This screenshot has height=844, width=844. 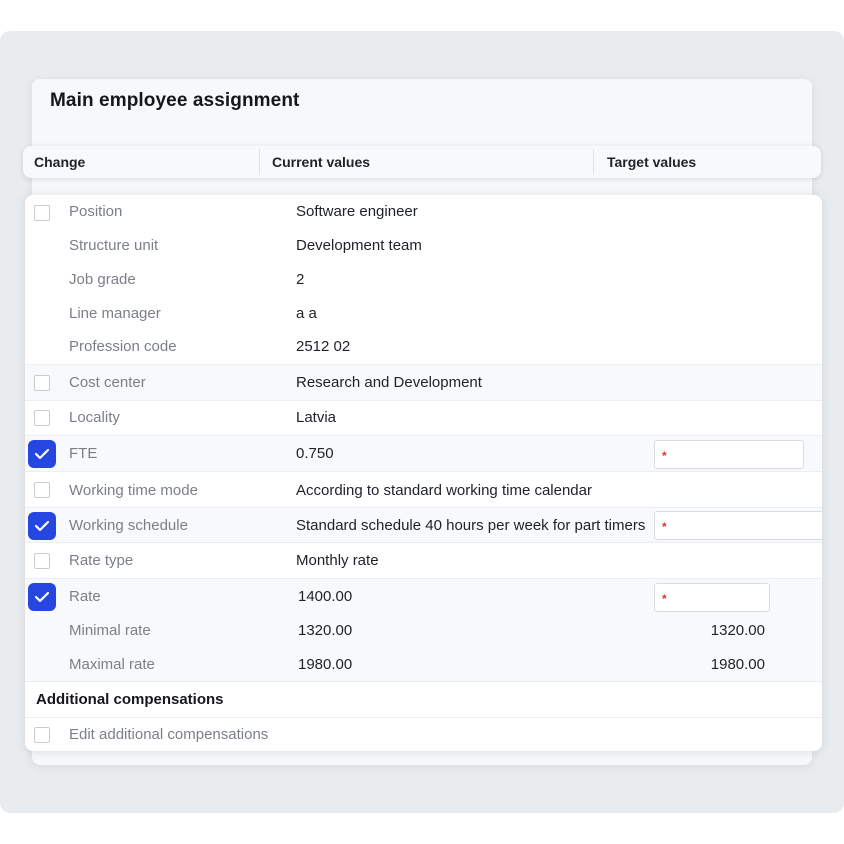 What do you see at coordinates (110, 630) in the screenshot?
I see `field-label: Minimal rate` at bounding box center [110, 630].